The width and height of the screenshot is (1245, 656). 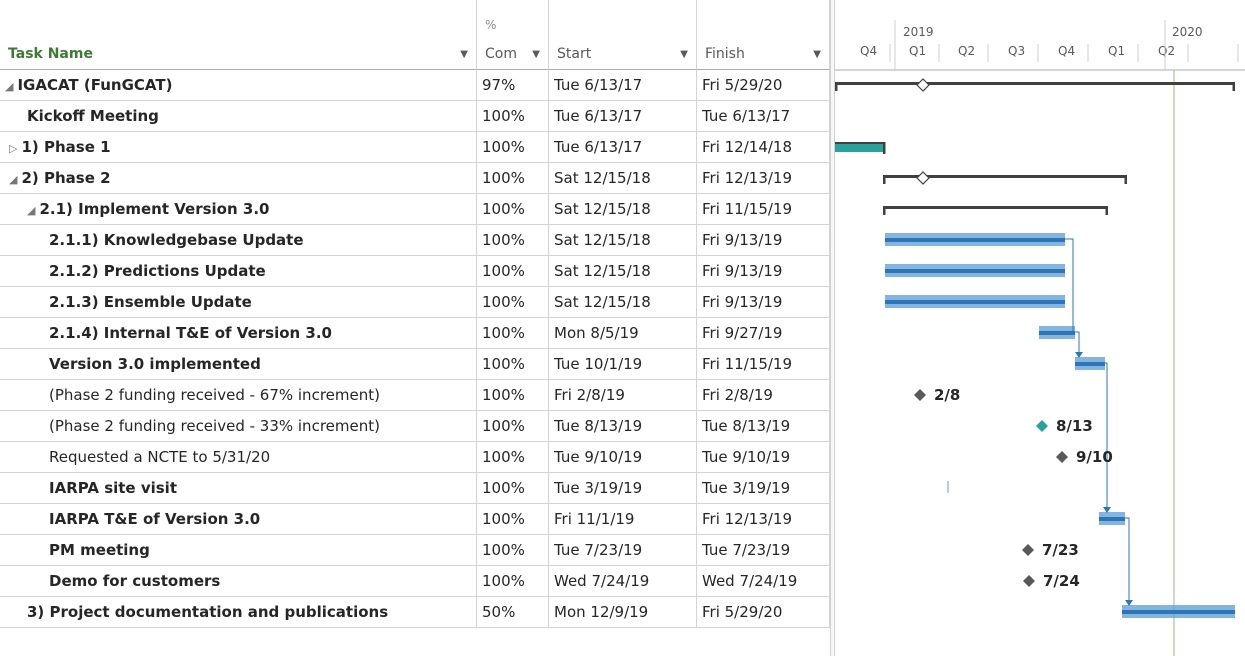 I want to click on task-name-cell: IARPA site visit, so click(x=238, y=488).